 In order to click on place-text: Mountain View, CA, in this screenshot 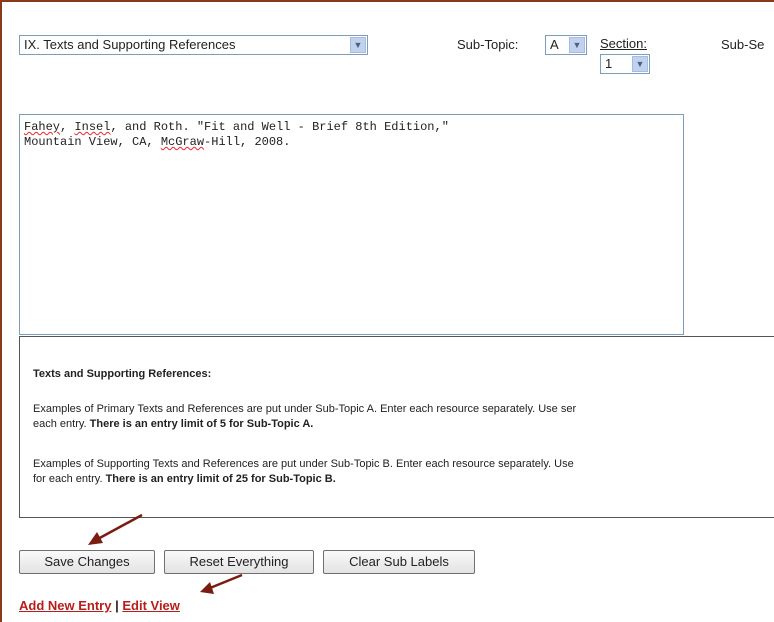, I will do `click(92, 142)`.